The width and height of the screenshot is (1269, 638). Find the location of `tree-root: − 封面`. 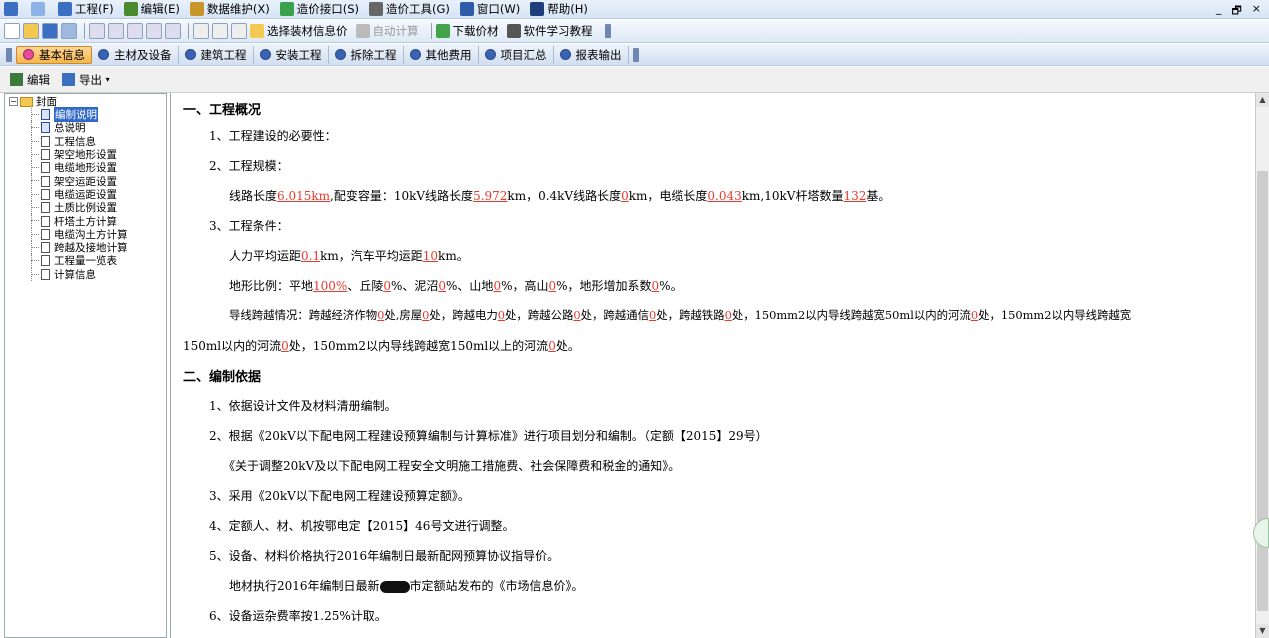

tree-root: − 封面 is located at coordinates (85, 101).